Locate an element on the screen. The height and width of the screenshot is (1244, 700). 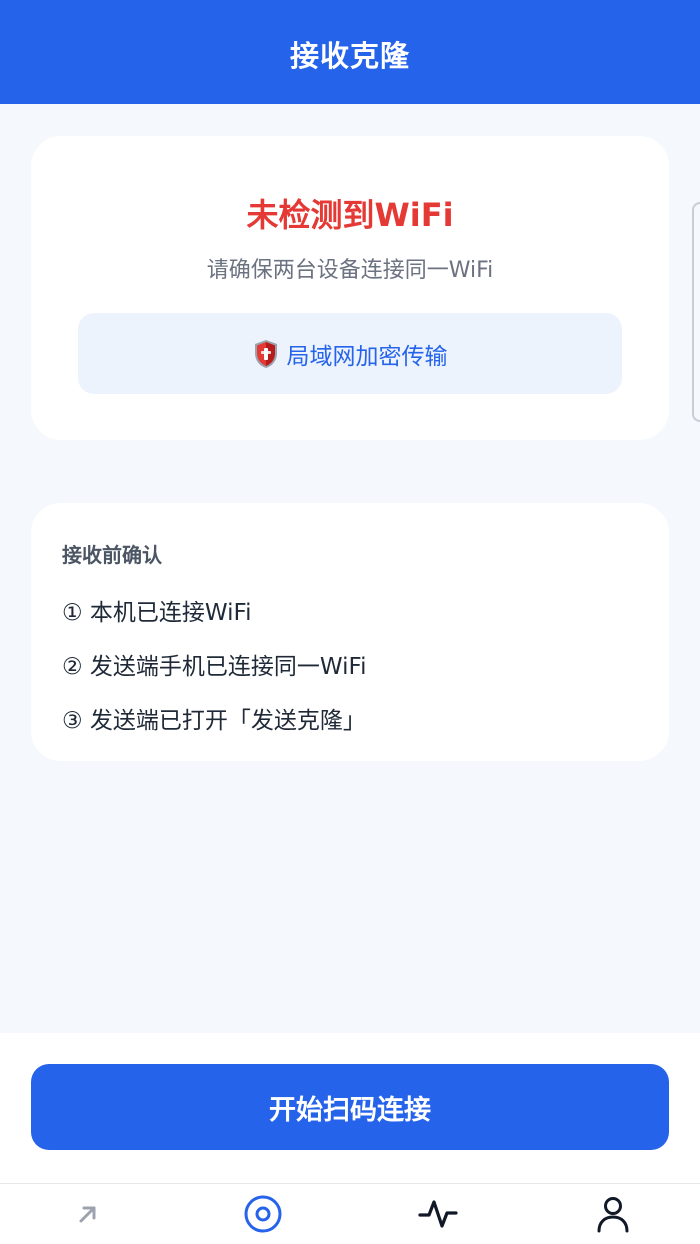
confirm-item: ① 本机已连接WiFi is located at coordinates (157, 613).